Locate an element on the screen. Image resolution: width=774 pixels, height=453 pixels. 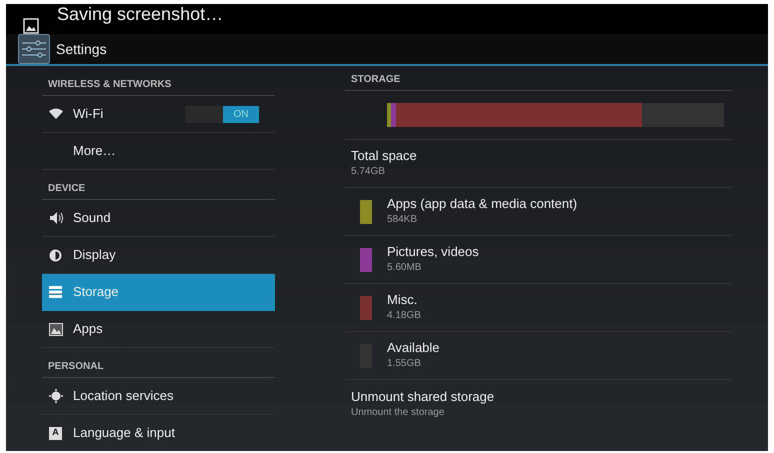
settings-item: Location services is located at coordinates (158, 396).